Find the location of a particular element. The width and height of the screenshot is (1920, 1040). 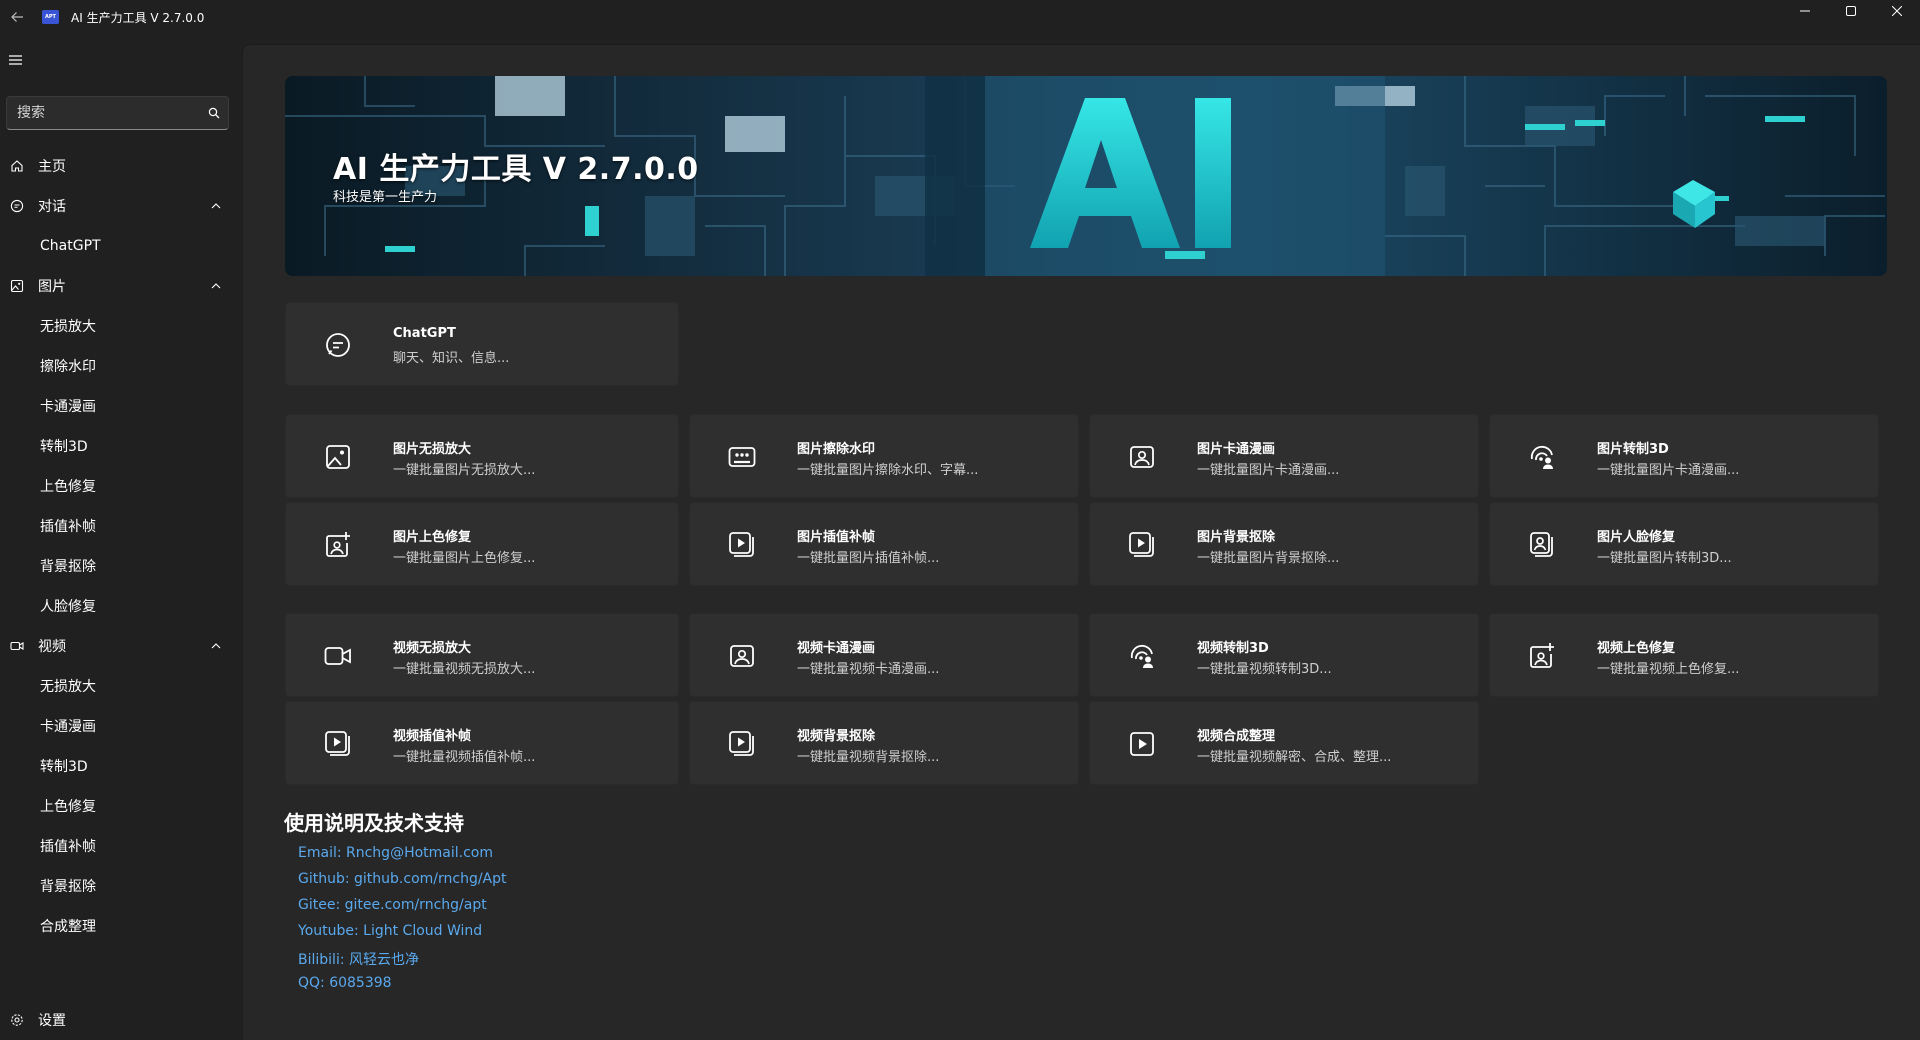

nav-group-video: 视频 is located at coordinates (121, 646).